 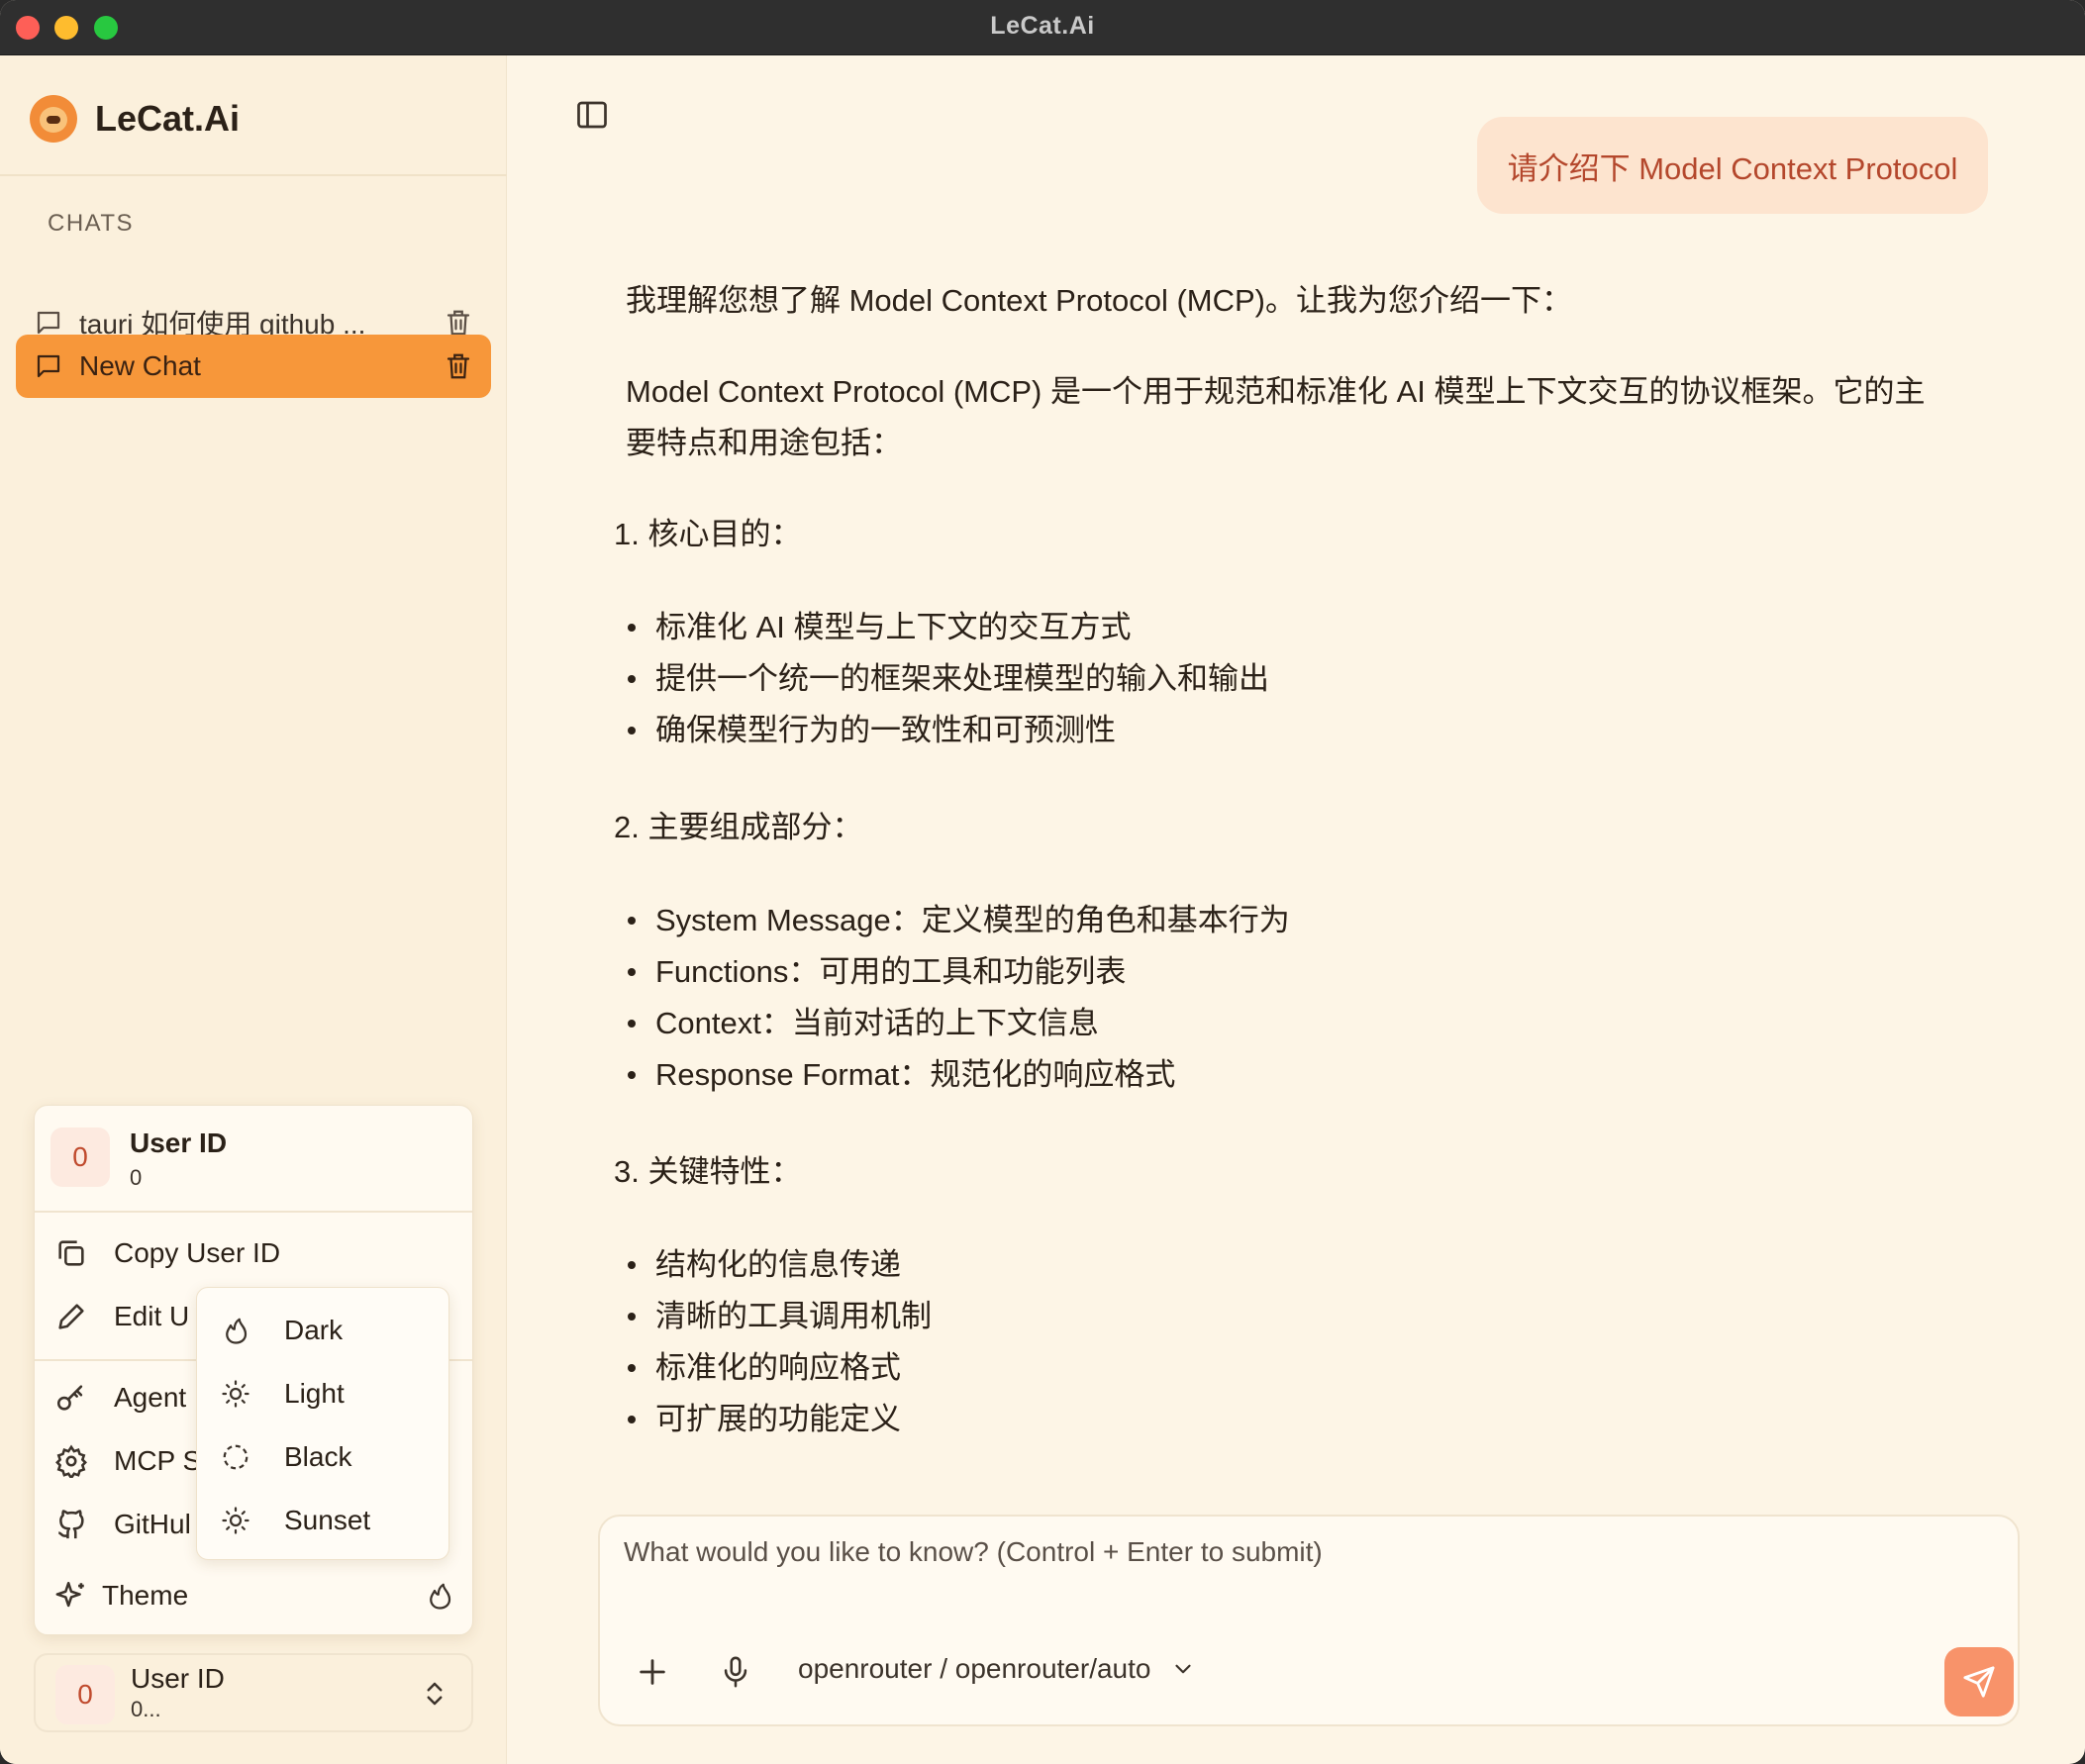 What do you see at coordinates (893, 627) in the screenshot?
I see `list-item-text: 标准化 AI 模型与上下文的交互方式` at bounding box center [893, 627].